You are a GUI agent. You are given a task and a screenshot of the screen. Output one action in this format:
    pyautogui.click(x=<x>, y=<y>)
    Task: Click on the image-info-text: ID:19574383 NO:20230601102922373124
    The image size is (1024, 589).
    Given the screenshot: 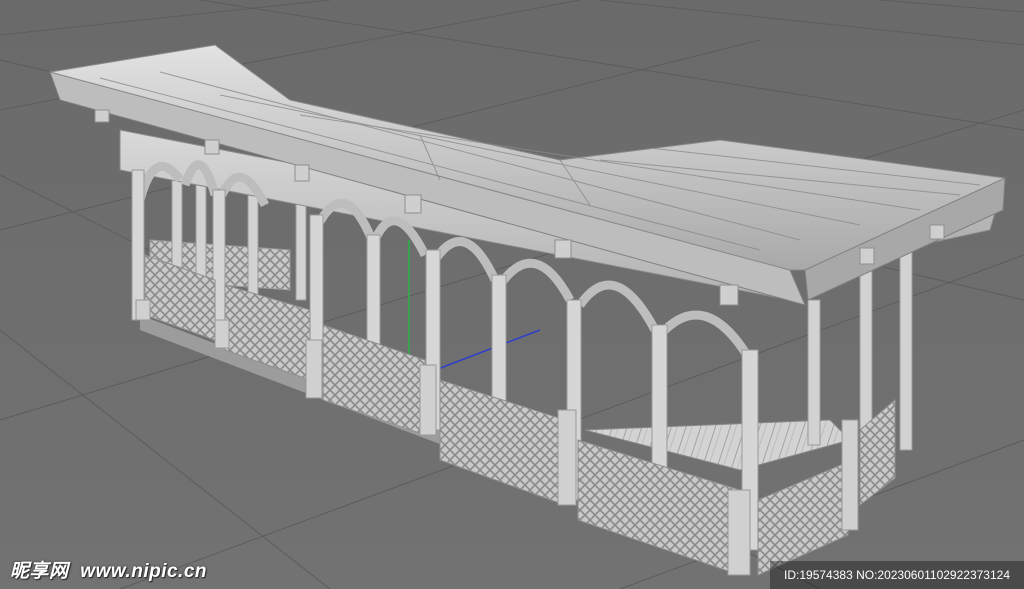 What is the action you would take?
    pyautogui.click(x=897, y=575)
    